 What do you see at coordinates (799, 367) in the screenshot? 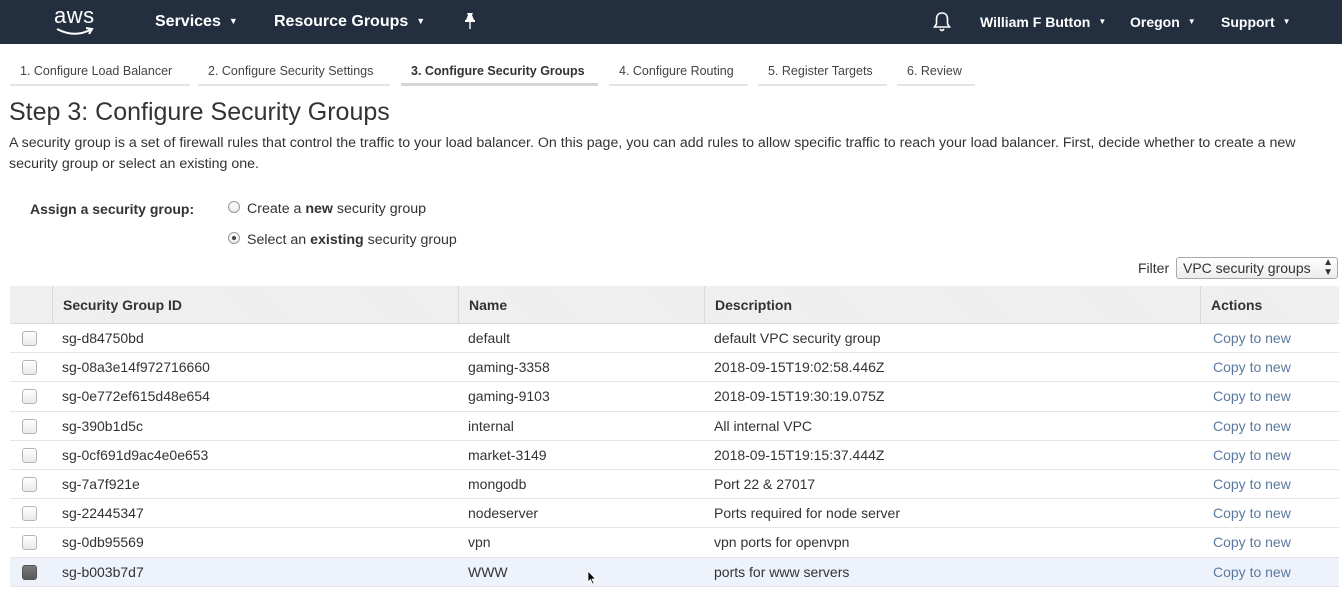
I see `cell-description: 2018-09-15T19:02:58.446Z` at bounding box center [799, 367].